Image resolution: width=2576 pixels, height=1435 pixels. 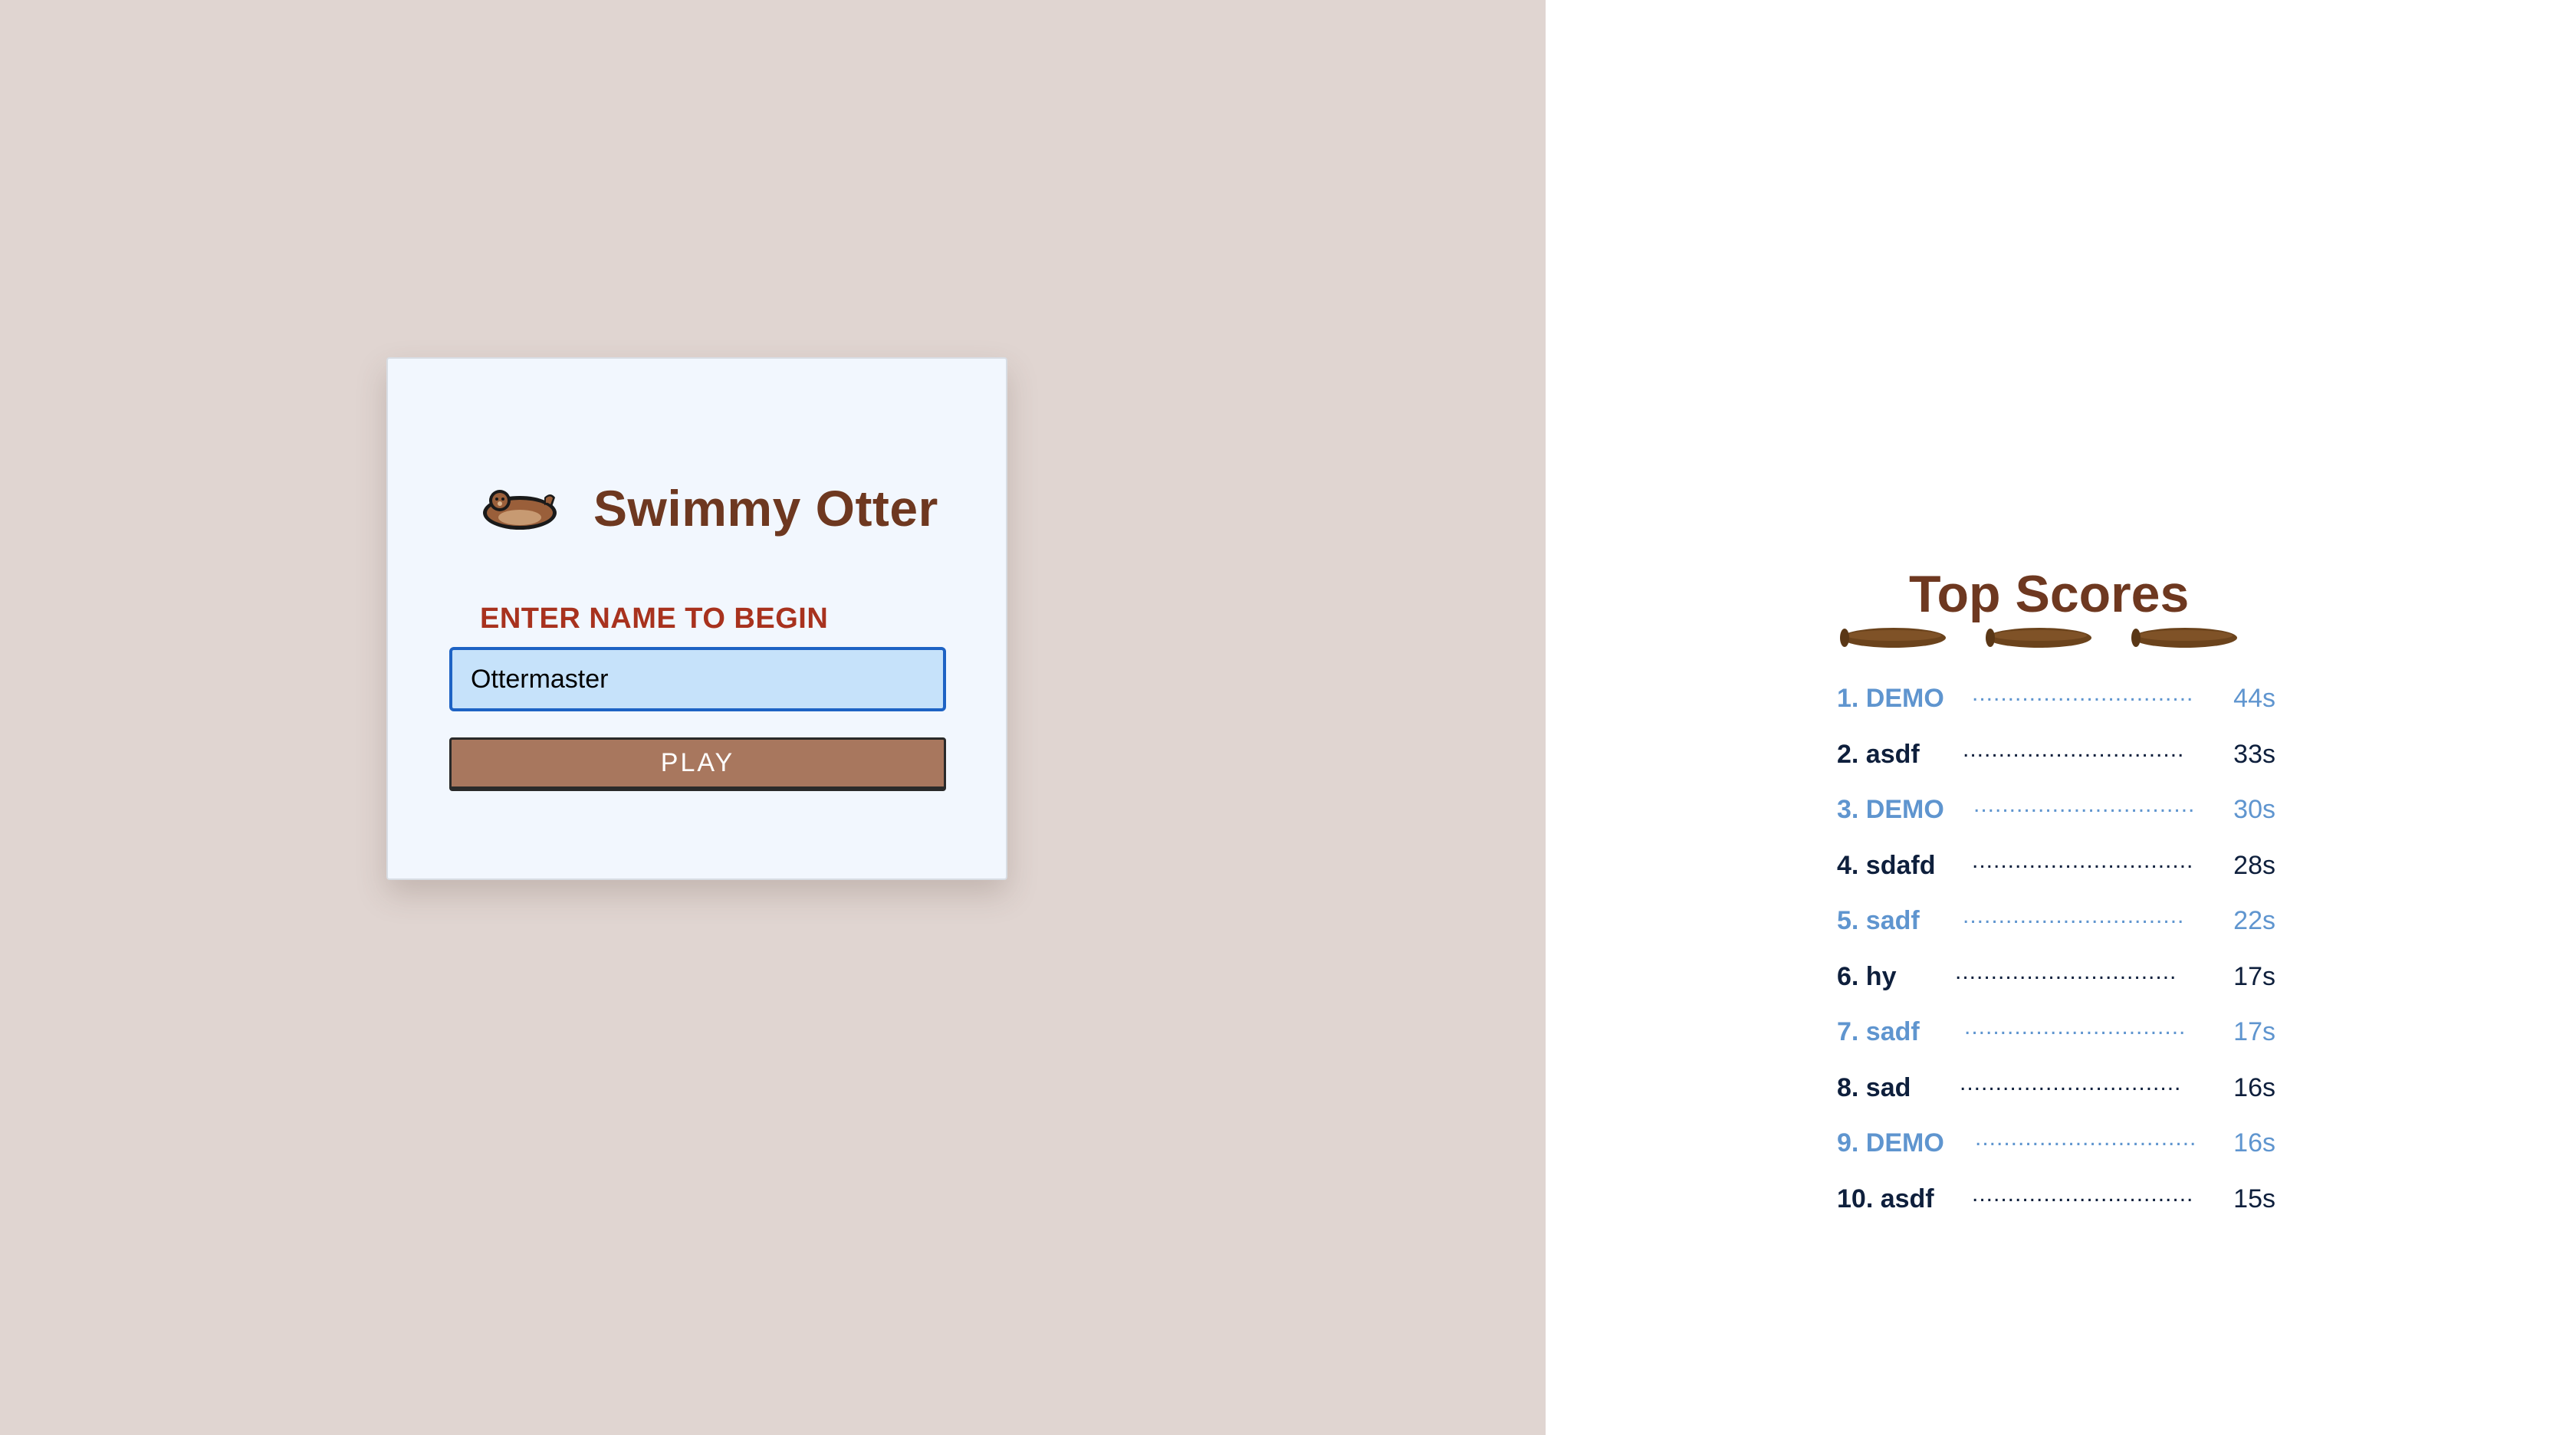 I want to click on game-title: Swimmy Otter, so click(x=766, y=508).